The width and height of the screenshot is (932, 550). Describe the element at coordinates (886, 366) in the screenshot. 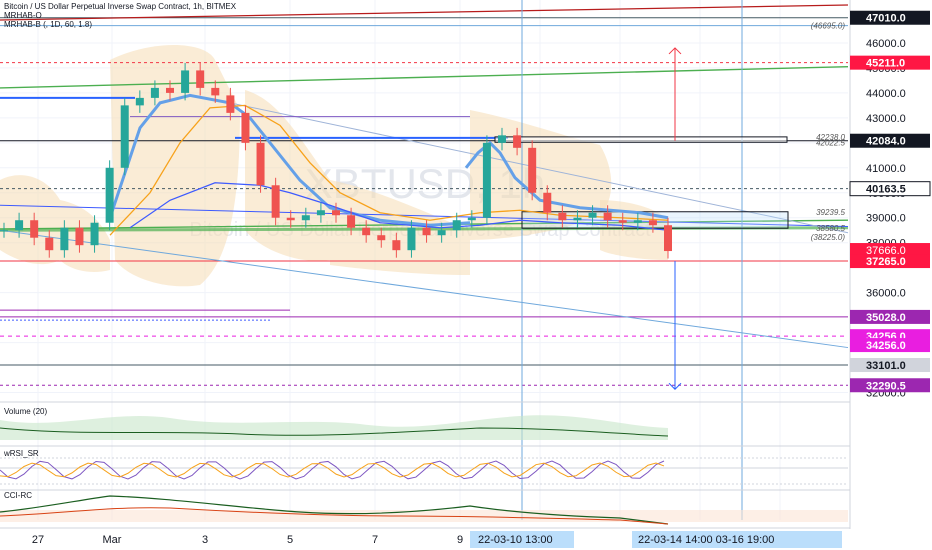

I see `price-label: 33101.0` at that location.